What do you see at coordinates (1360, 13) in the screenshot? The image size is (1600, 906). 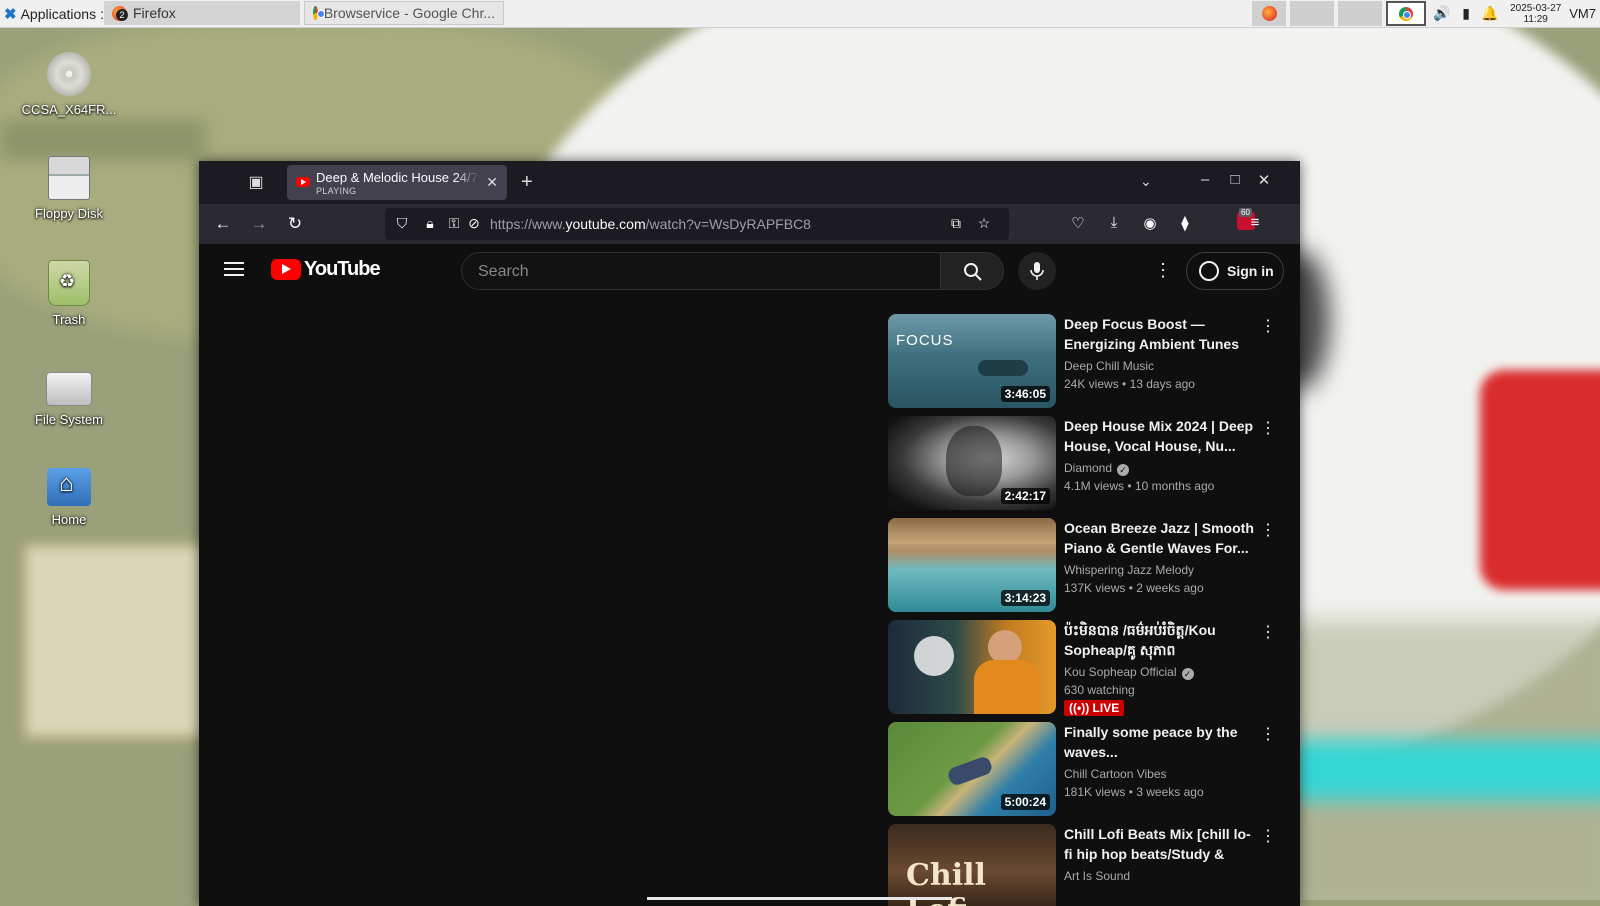 I see `workspace-2-button` at bounding box center [1360, 13].